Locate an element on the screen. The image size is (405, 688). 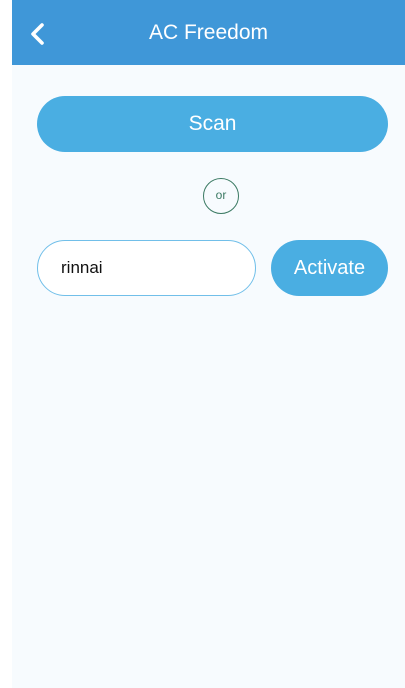
scan-button: Scan is located at coordinates (212, 124).